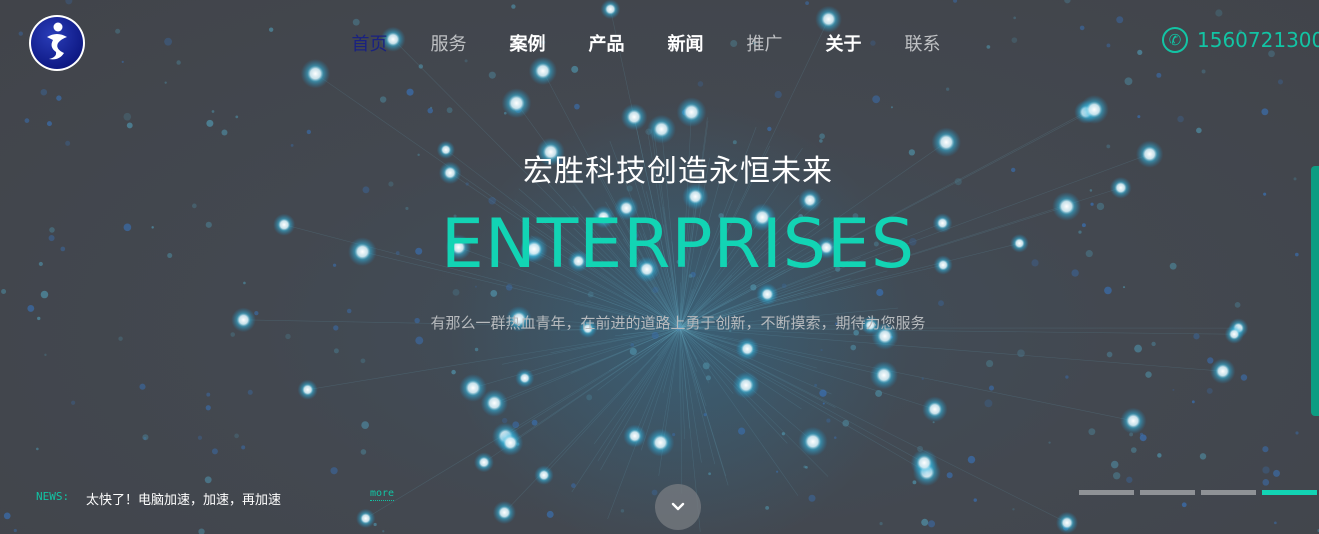 This screenshot has width=1319, height=534. Describe the element at coordinates (369, 45) in the screenshot. I see `nav-item-home: 首页` at that location.